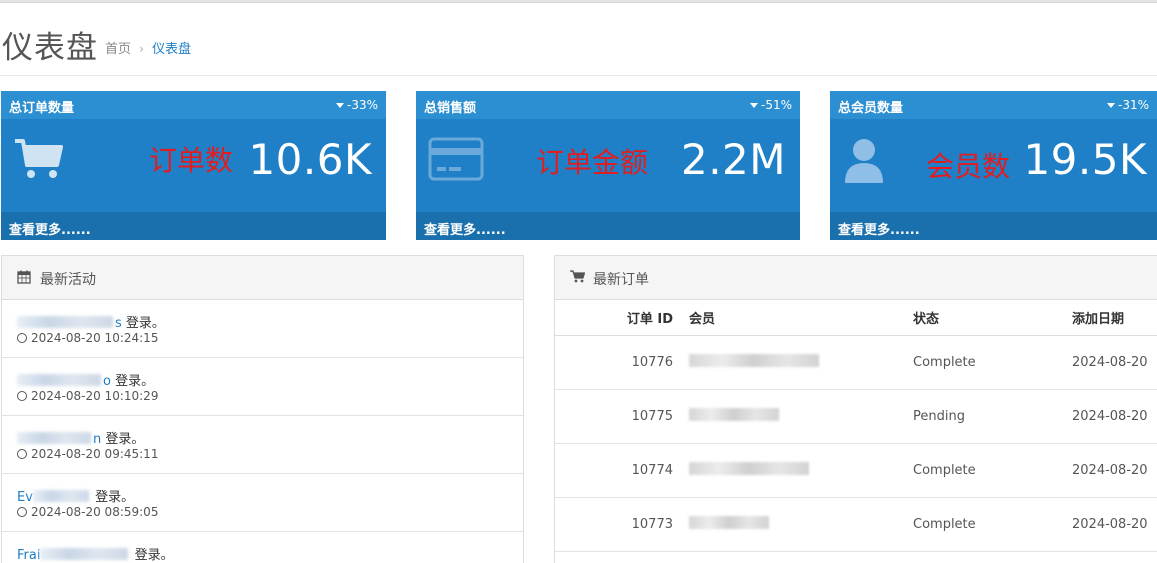 Image resolution: width=1157 pixels, height=563 pixels. Describe the element at coordinates (578, 47) in the screenshot. I see `page-header: 仪表盘 首页 › 仪表盘` at that location.